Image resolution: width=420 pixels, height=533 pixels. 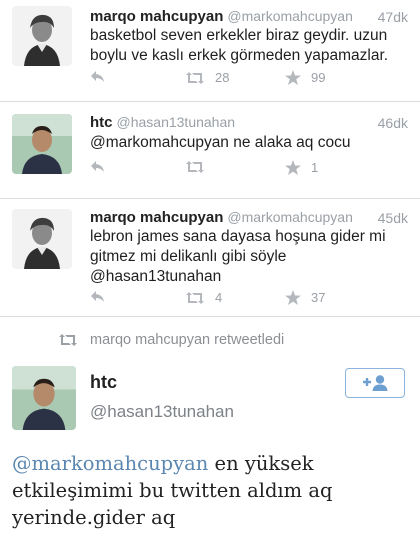 I want to click on user-name: htc, so click(x=101, y=122).